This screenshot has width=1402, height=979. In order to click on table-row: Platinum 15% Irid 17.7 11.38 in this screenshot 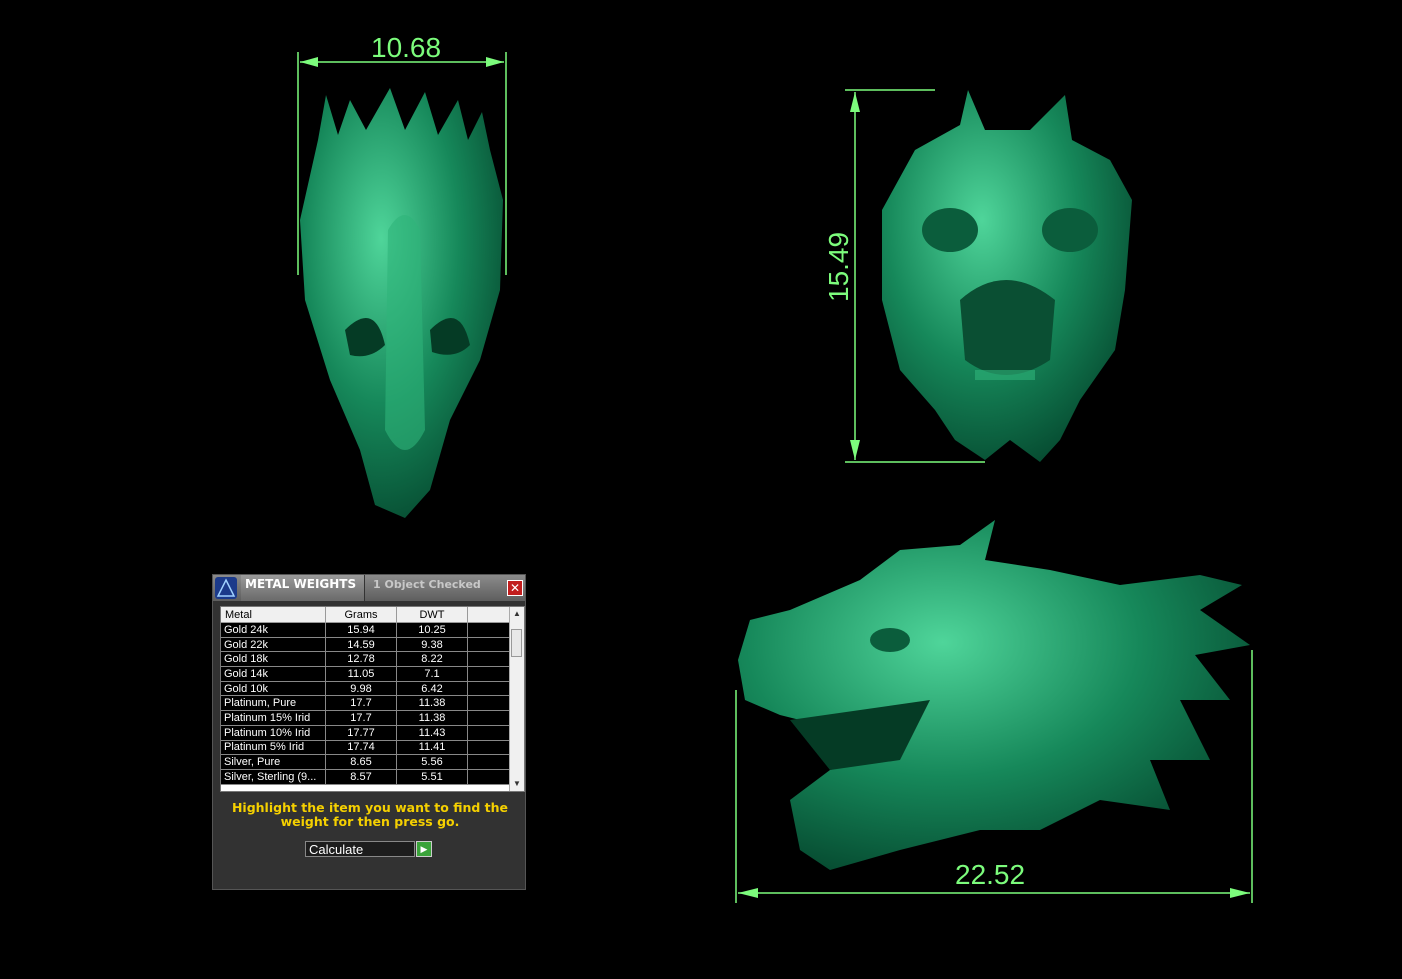, I will do `click(367, 718)`.